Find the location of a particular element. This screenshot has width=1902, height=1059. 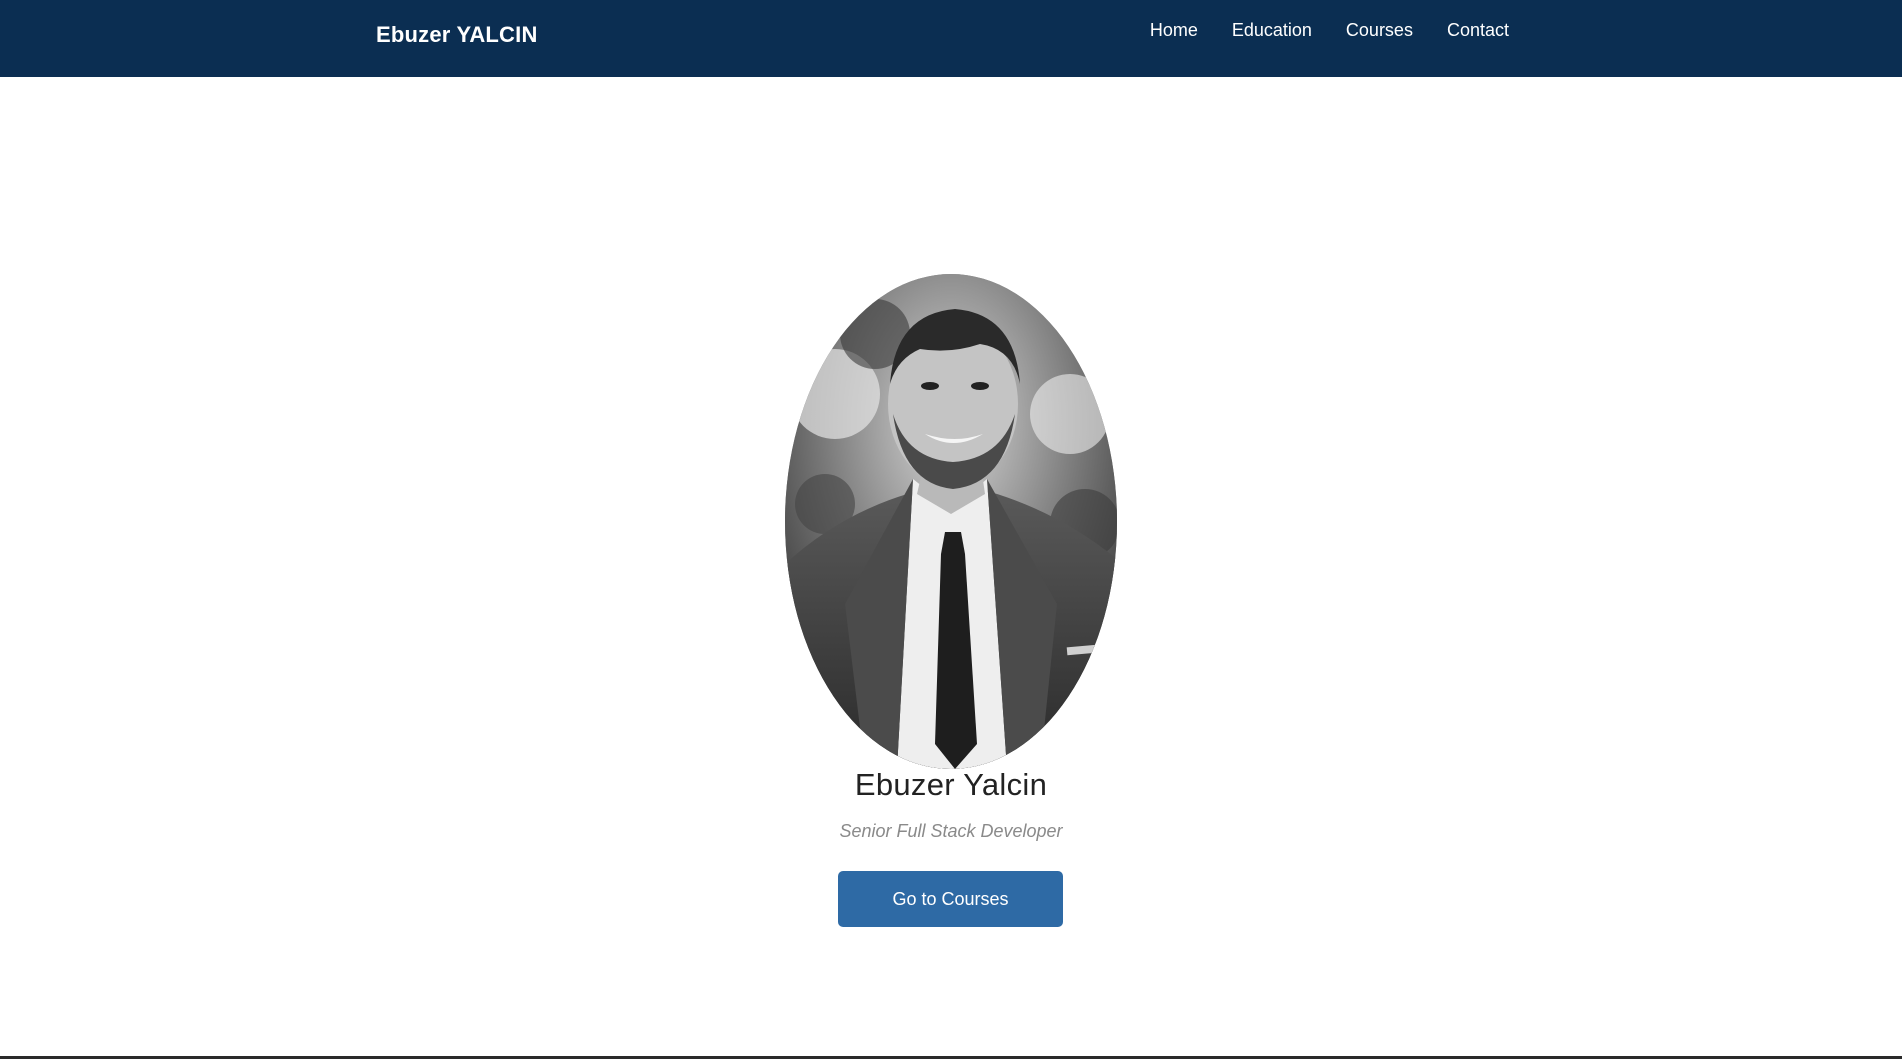

nav-education-link: Education is located at coordinates (1272, 30).